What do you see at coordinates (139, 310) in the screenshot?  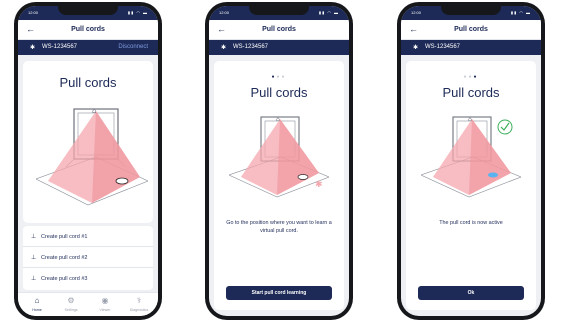 I see `tab-label: Diagnostics` at bounding box center [139, 310].